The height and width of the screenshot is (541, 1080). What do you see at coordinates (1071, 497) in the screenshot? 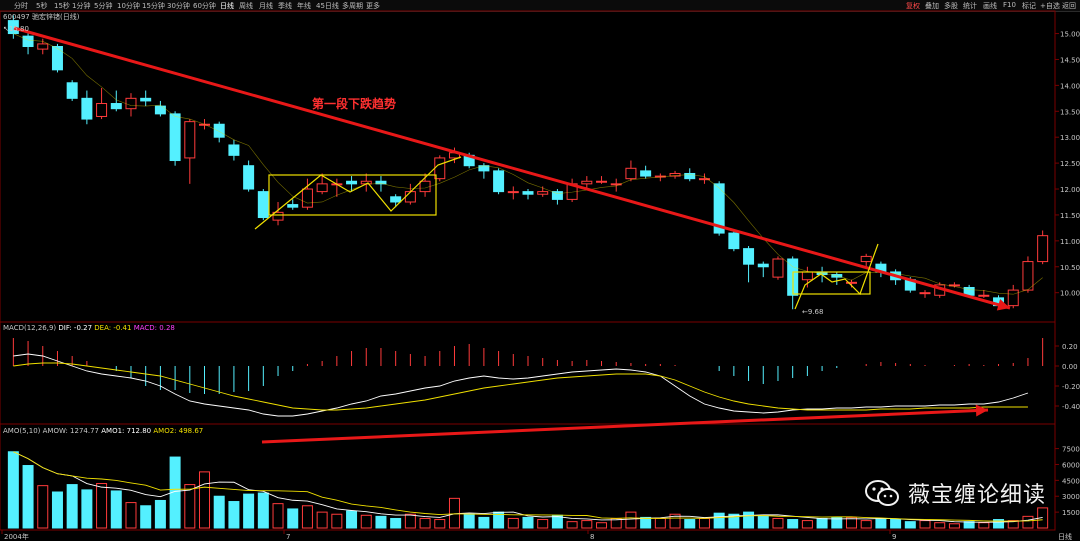
I see `amo-tick-label: 3000` at bounding box center [1071, 497].